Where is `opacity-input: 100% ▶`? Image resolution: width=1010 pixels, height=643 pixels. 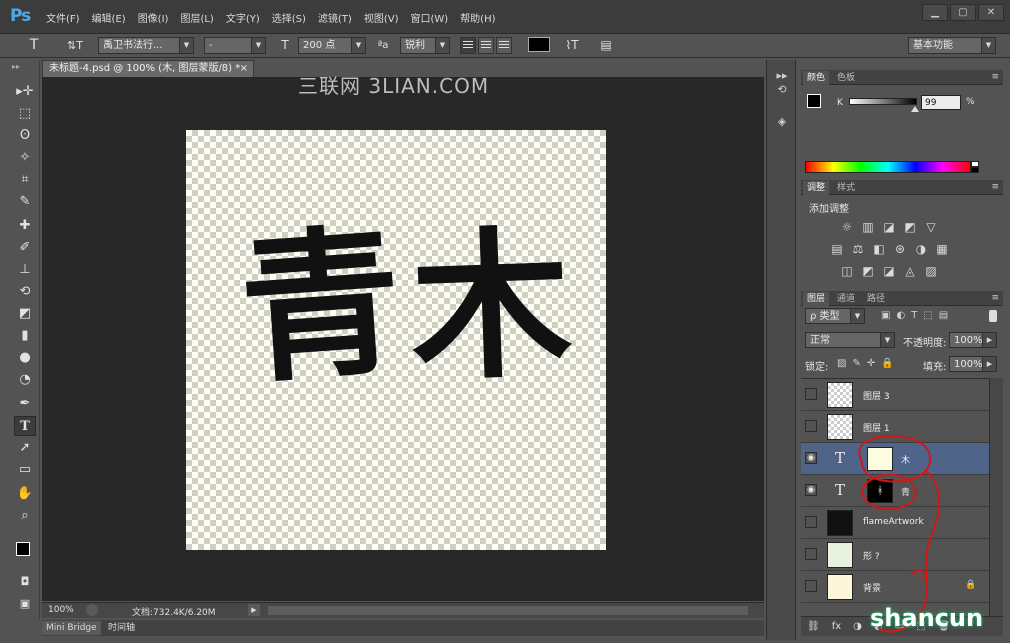
opacity-input: 100% ▶ is located at coordinates (973, 340).